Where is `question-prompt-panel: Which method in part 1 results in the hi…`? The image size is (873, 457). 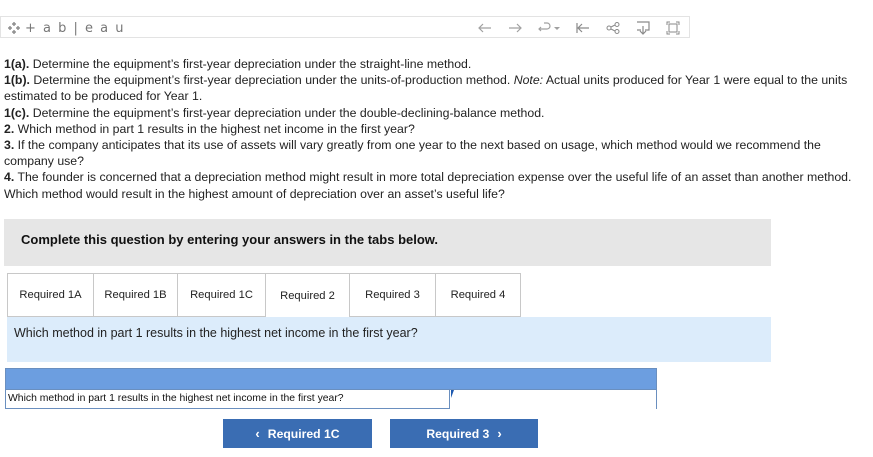
question-prompt-panel: Which method in part 1 results in the hi… is located at coordinates (389, 339).